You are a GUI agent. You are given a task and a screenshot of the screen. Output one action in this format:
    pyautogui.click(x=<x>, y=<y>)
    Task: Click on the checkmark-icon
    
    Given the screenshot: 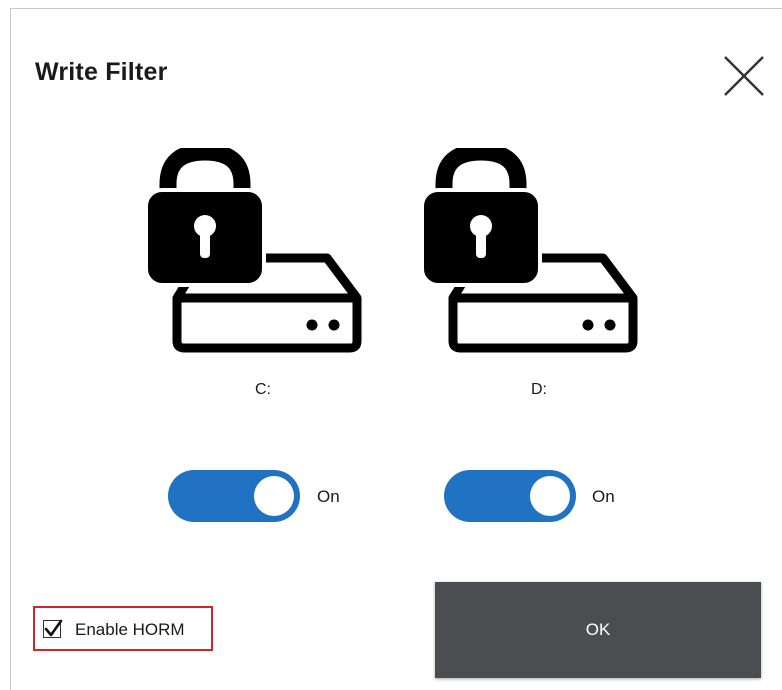 What is the action you would take?
    pyautogui.click(x=53, y=628)
    